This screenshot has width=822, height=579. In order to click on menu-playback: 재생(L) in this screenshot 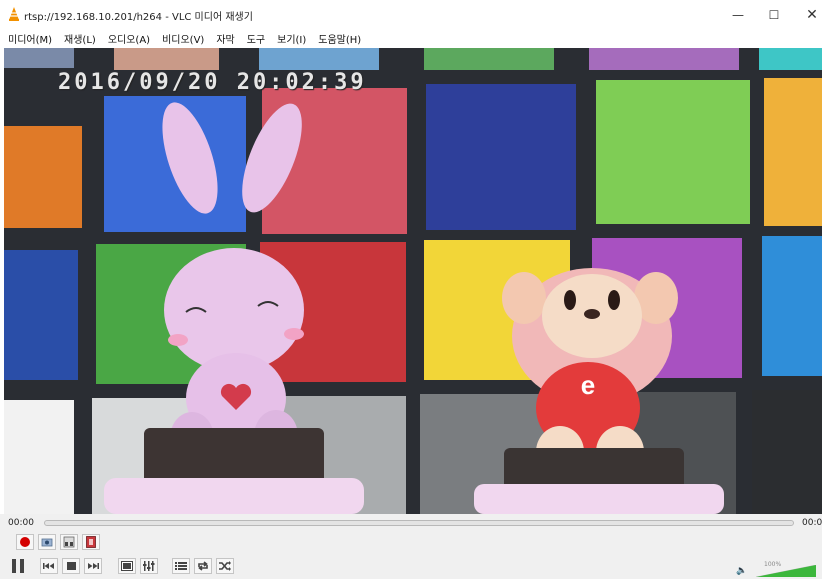, I will do `click(80, 38)`.